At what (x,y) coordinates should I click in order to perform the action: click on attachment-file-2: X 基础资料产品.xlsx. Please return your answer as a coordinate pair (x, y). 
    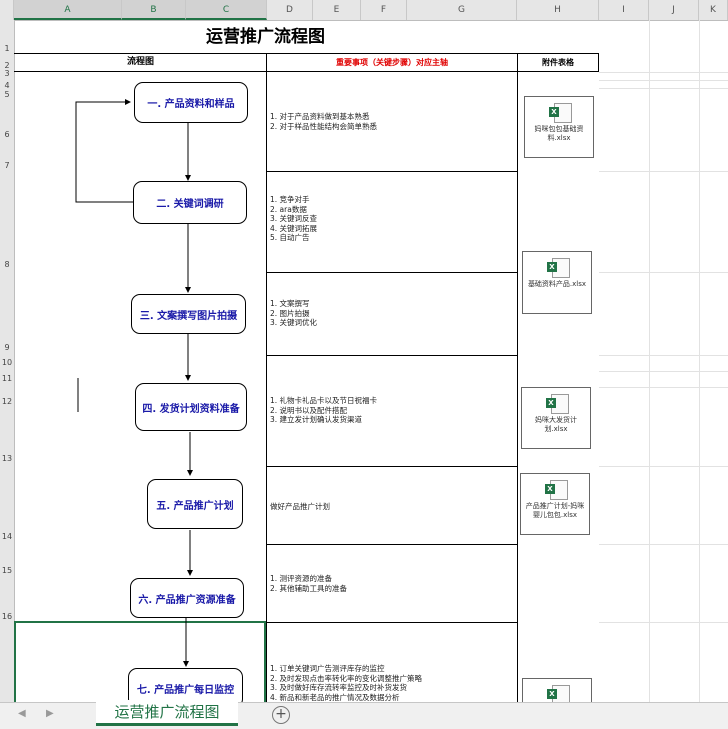
    Looking at the image, I should click on (557, 282).